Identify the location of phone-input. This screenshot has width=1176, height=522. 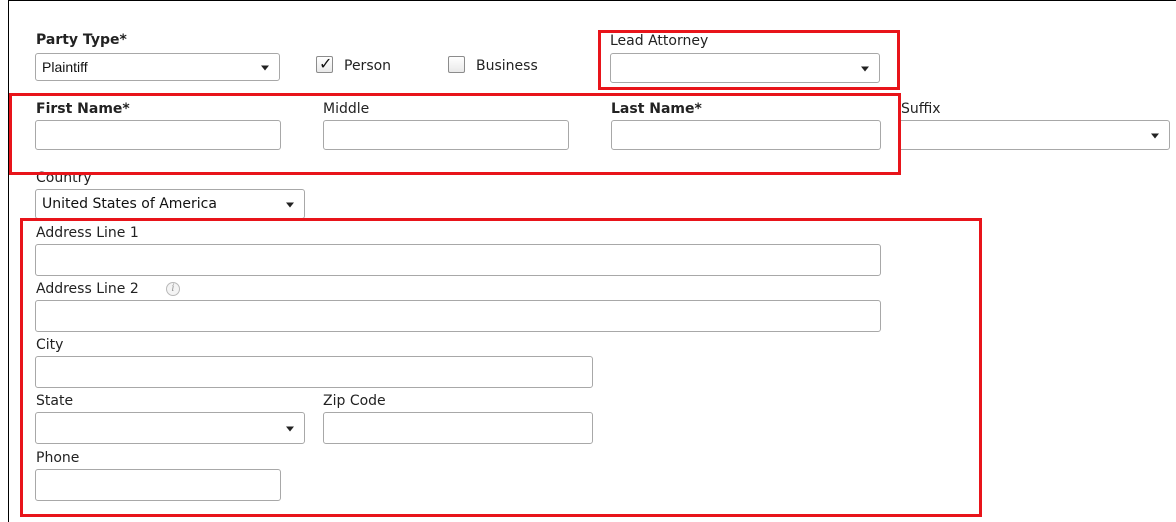
(158, 485).